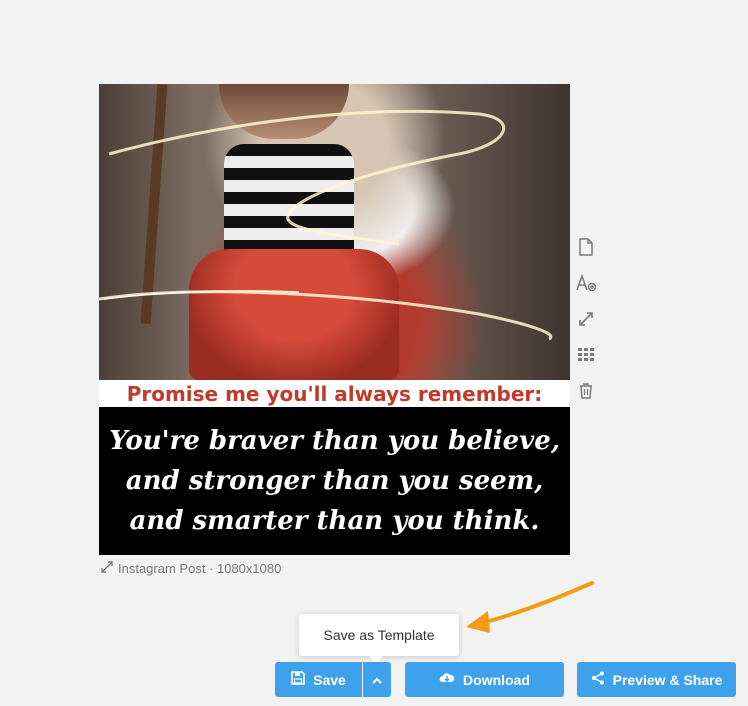 Image resolution: width=748 pixels, height=706 pixels. I want to click on headline-text: Promise me you'll always remember:, so click(335, 394).